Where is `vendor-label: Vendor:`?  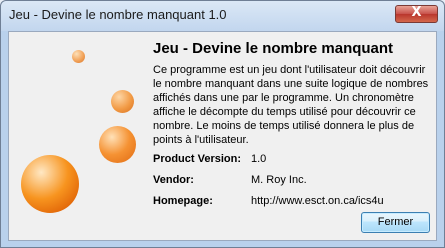 vendor-label: Vendor: is located at coordinates (173, 180).